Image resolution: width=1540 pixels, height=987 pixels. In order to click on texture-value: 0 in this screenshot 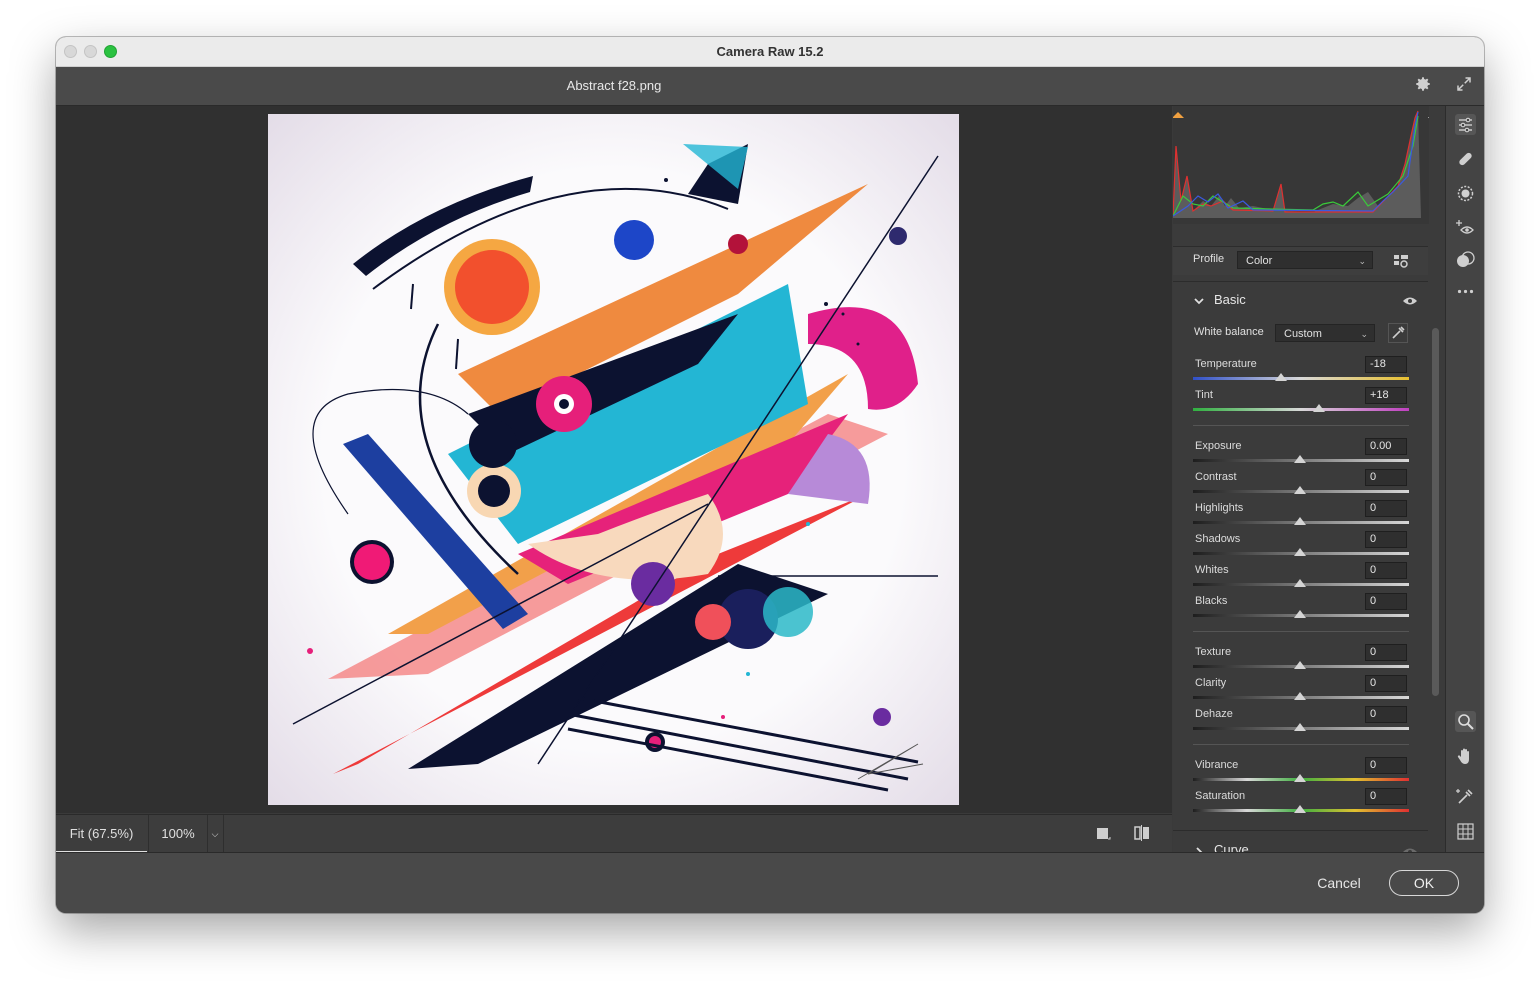, I will do `click(1386, 652)`.